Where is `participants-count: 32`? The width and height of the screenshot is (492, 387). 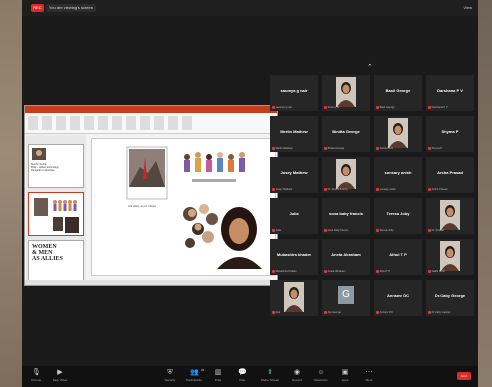
participants-count: 32 is located at coordinates (203, 370).